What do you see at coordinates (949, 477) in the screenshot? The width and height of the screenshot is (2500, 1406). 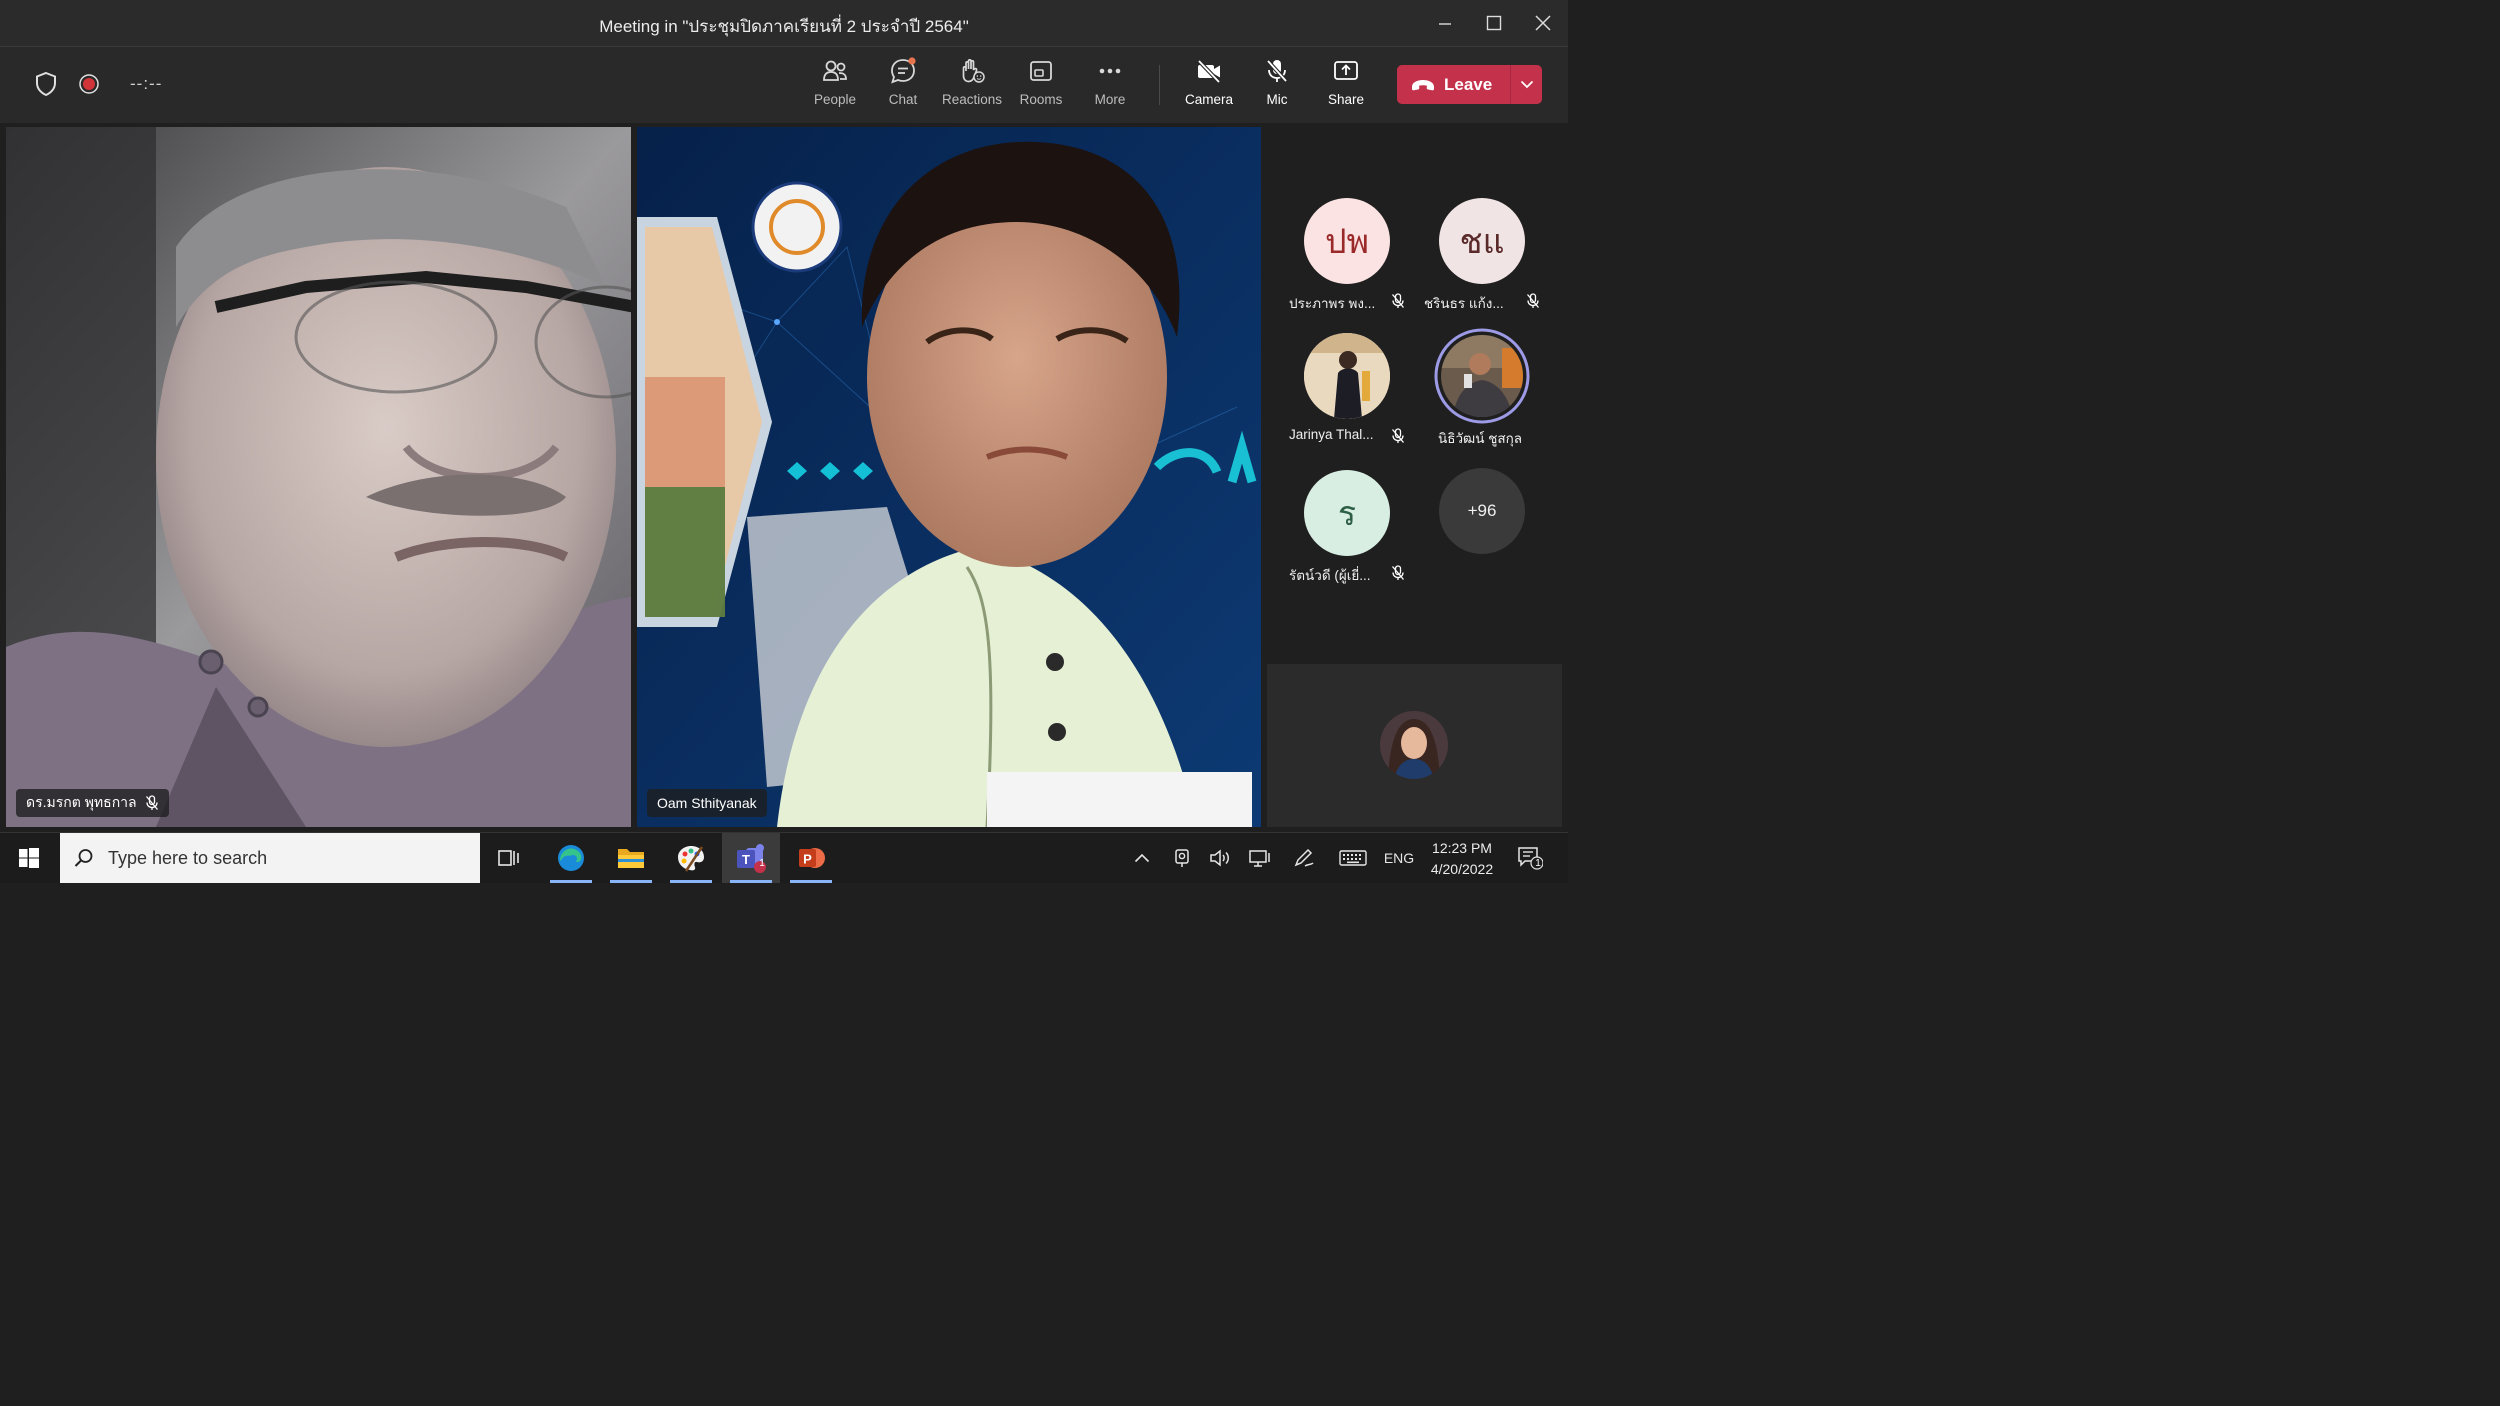 I see `video-tile-2: Oam Sthityanak` at bounding box center [949, 477].